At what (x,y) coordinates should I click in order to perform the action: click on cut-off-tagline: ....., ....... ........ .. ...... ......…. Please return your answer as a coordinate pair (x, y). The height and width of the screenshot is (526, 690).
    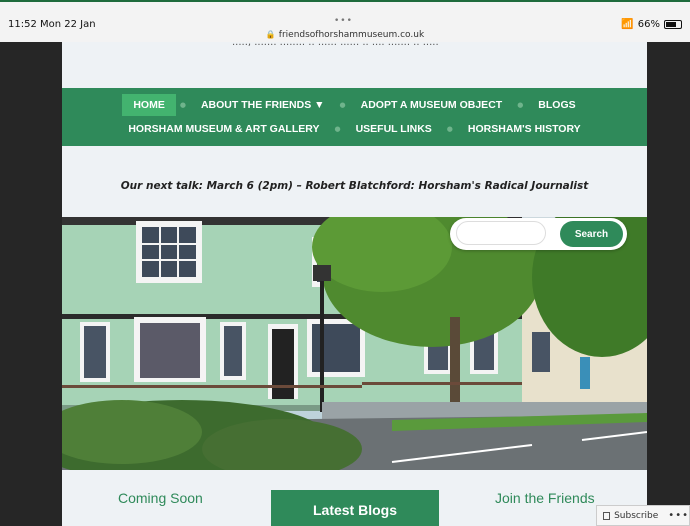
    Looking at the image, I should click on (335, 45).